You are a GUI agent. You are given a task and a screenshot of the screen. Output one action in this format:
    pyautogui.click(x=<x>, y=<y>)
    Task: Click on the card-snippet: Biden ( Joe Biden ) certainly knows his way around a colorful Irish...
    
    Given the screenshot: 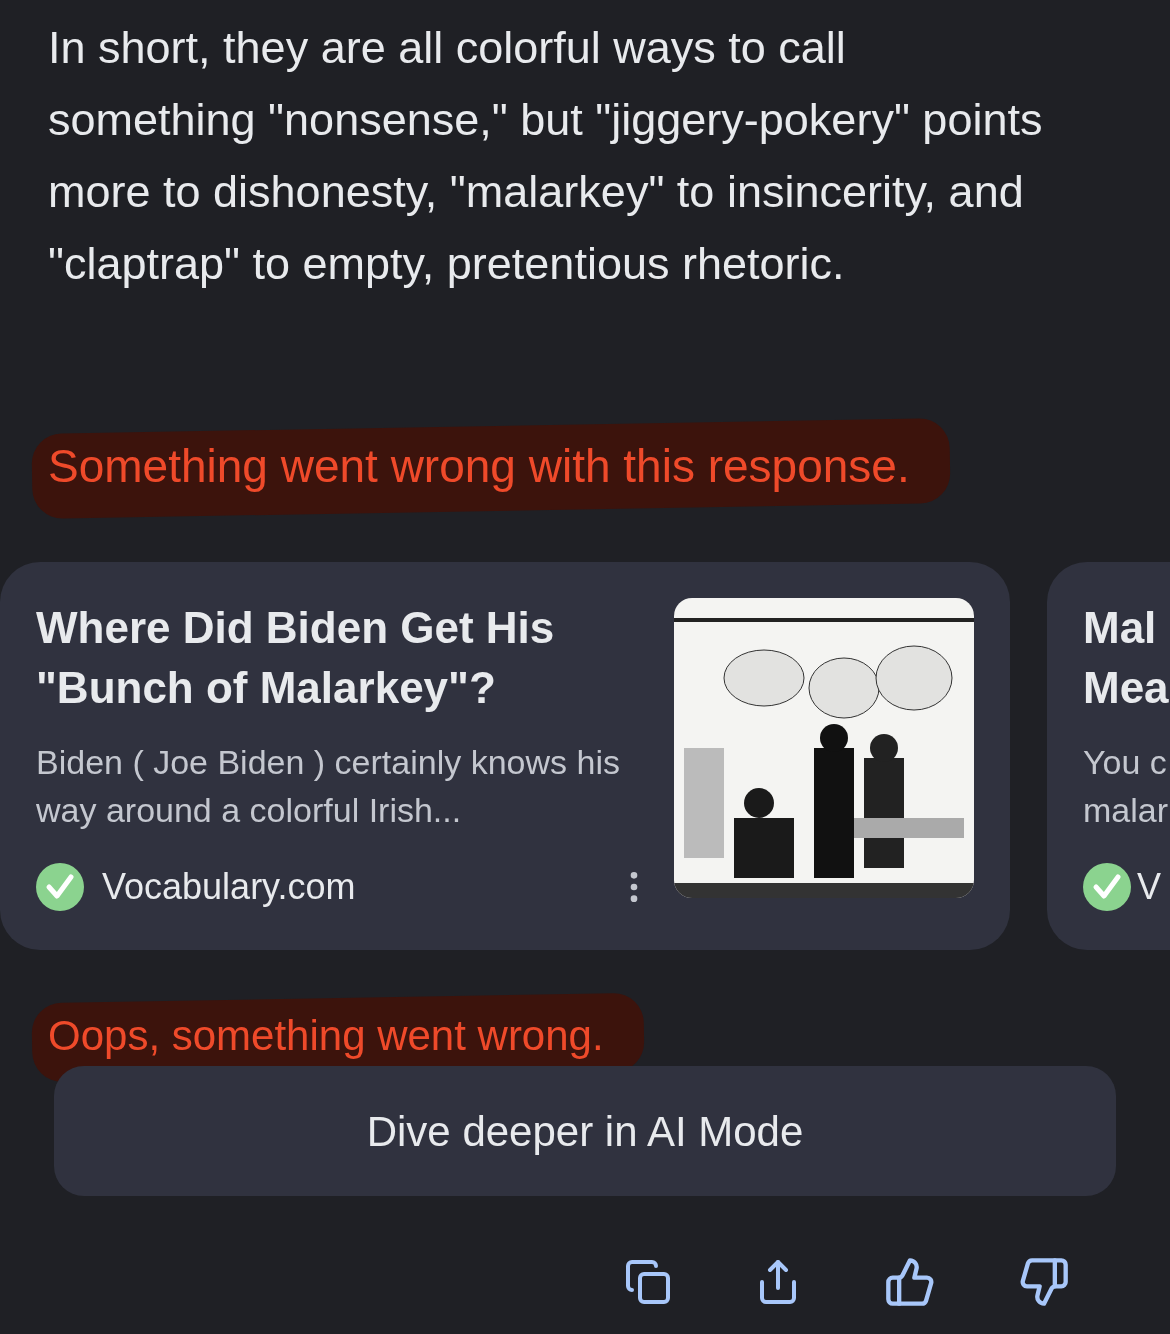 What is the action you would take?
    pyautogui.click(x=328, y=786)
    